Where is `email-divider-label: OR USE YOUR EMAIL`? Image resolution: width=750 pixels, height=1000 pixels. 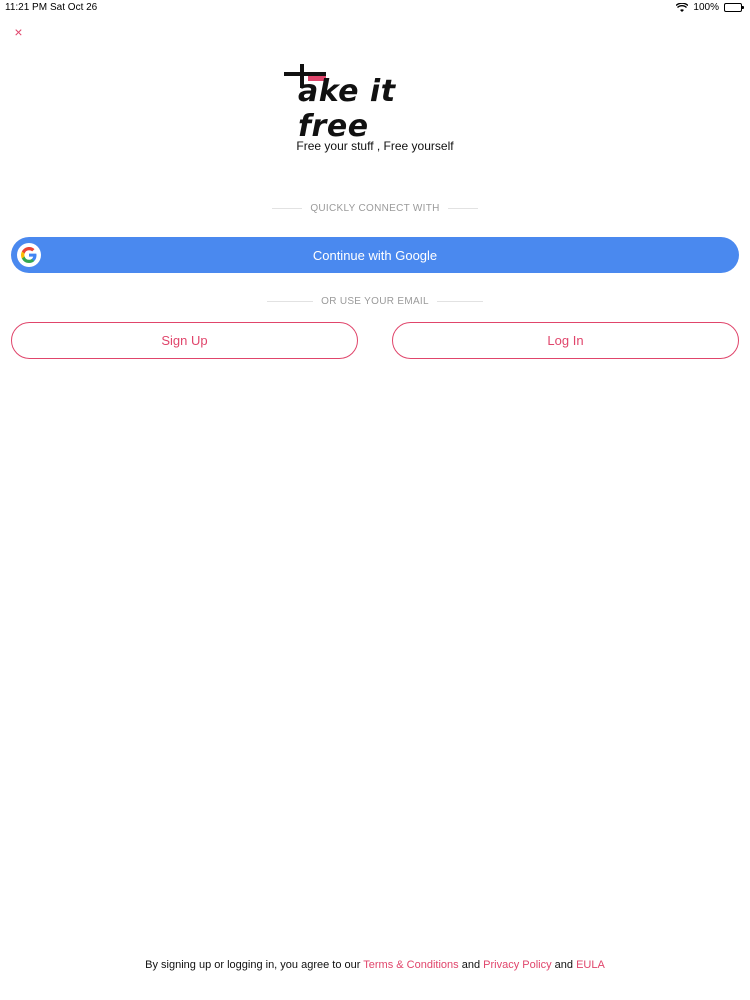 email-divider-label: OR USE YOUR EMAIL is located at coordinates (375, 301).